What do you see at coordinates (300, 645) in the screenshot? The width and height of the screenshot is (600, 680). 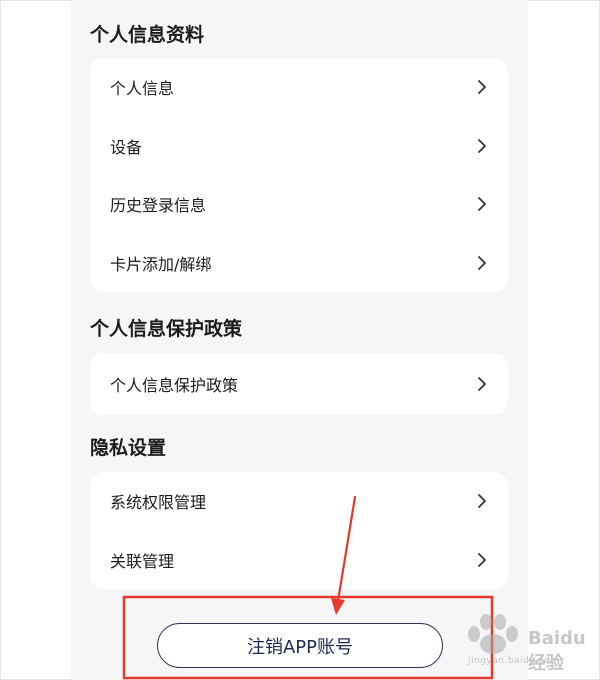 I see `cancel-account-button: 注销APP账号` at bounding box center [300, 645].